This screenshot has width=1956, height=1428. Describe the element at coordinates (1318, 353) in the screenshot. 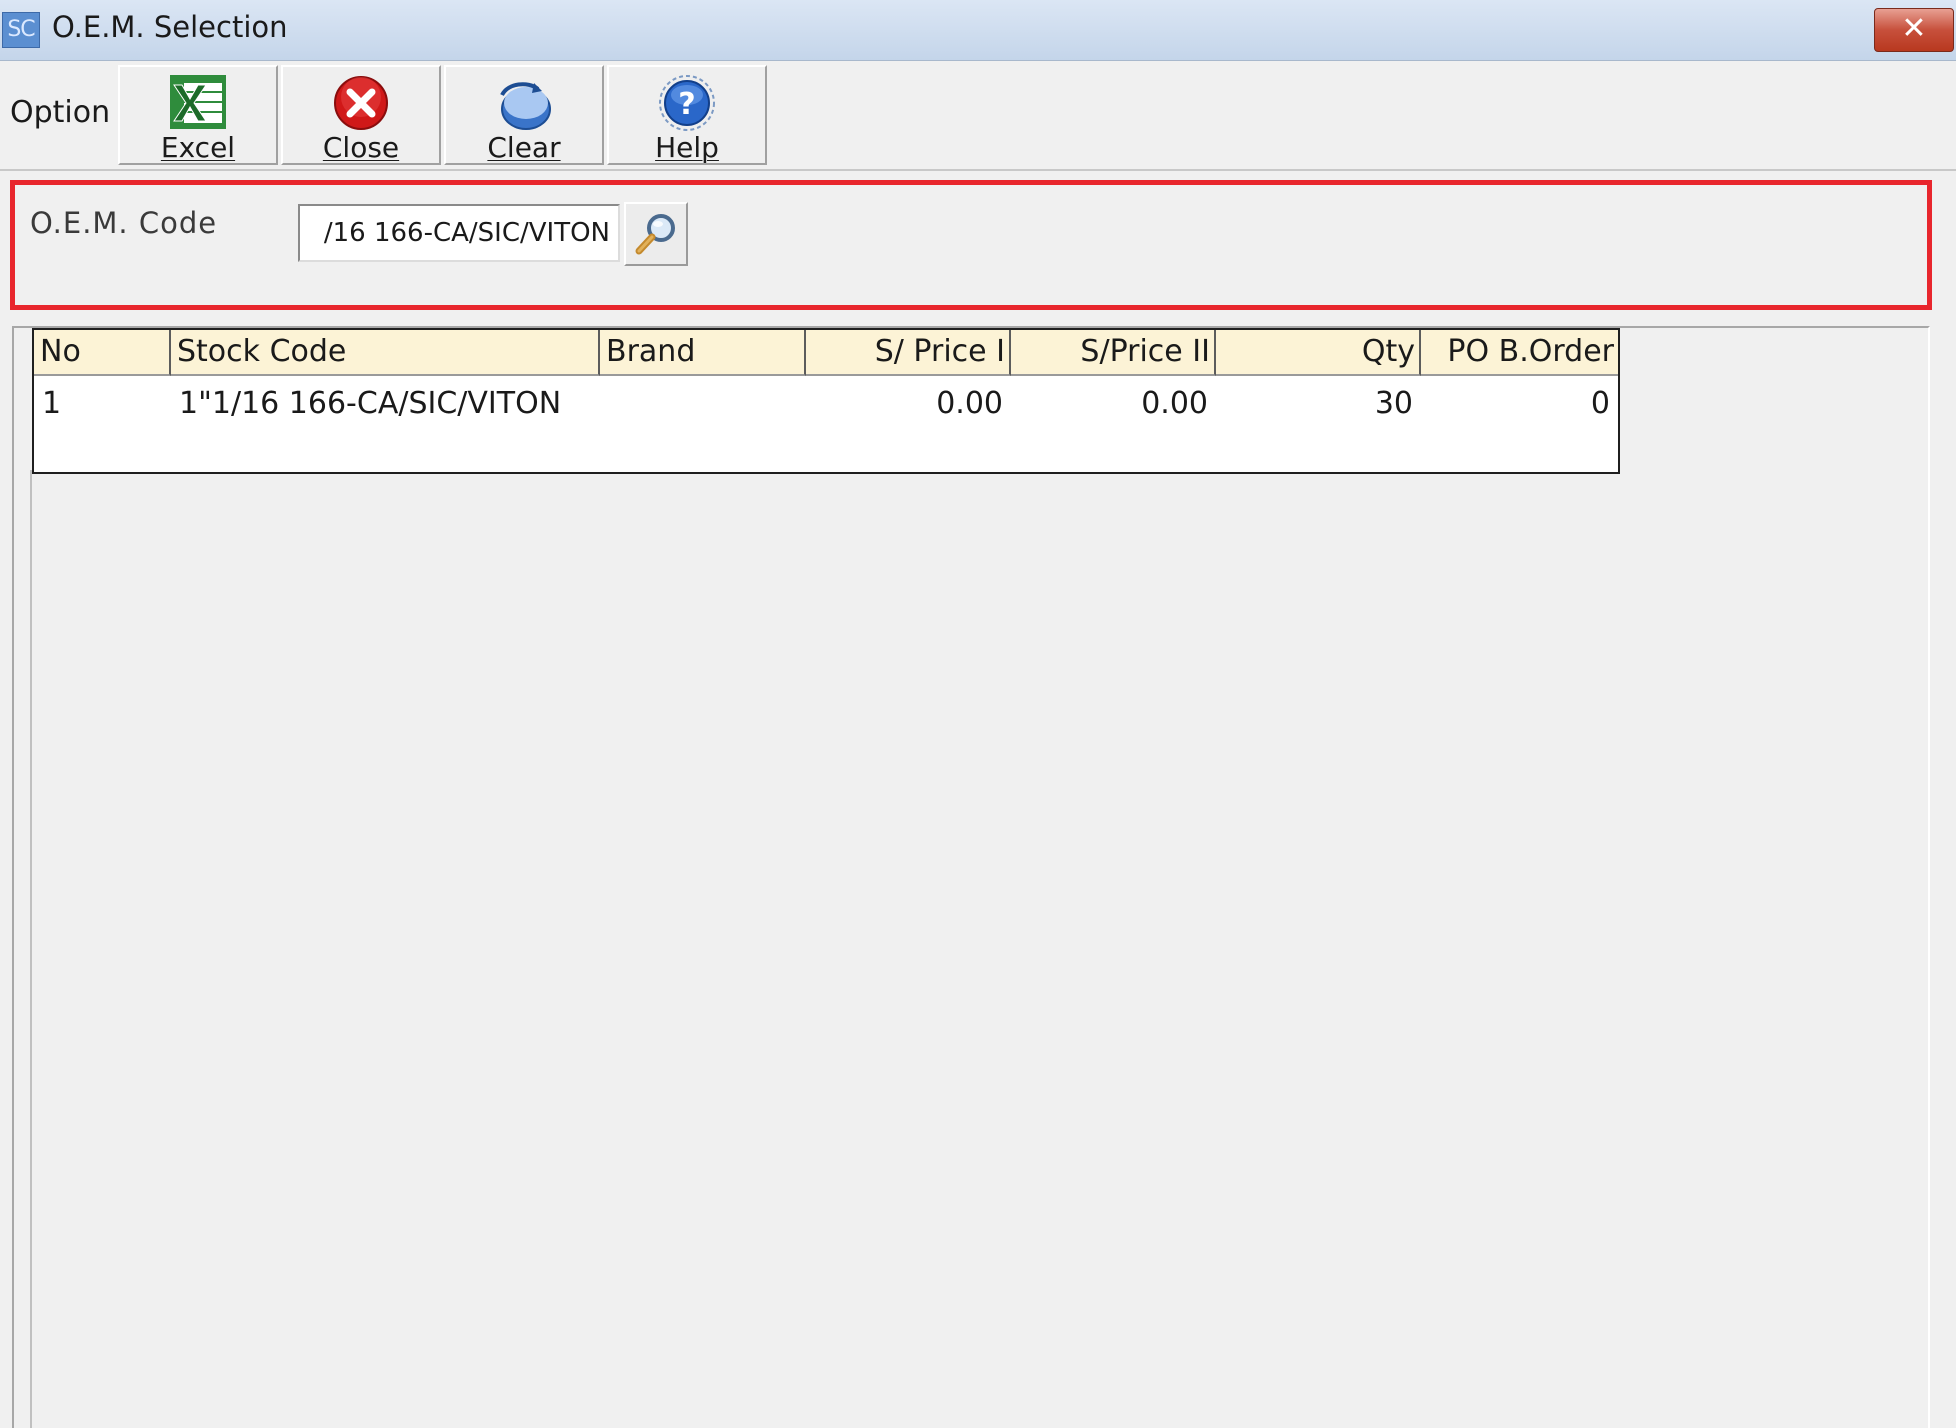

I see `column-header-qty: Qty` at that location.